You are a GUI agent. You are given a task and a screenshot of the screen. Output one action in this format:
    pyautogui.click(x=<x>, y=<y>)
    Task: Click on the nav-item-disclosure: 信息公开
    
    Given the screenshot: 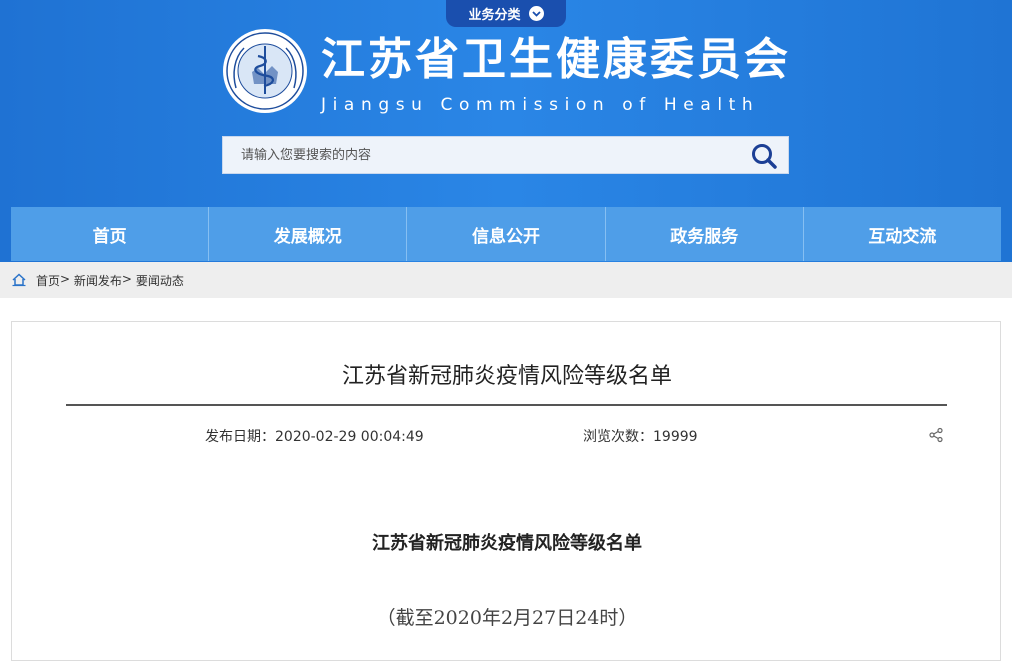 What is the action you would take?
    pyautogui.click(x=506, y=234)
    